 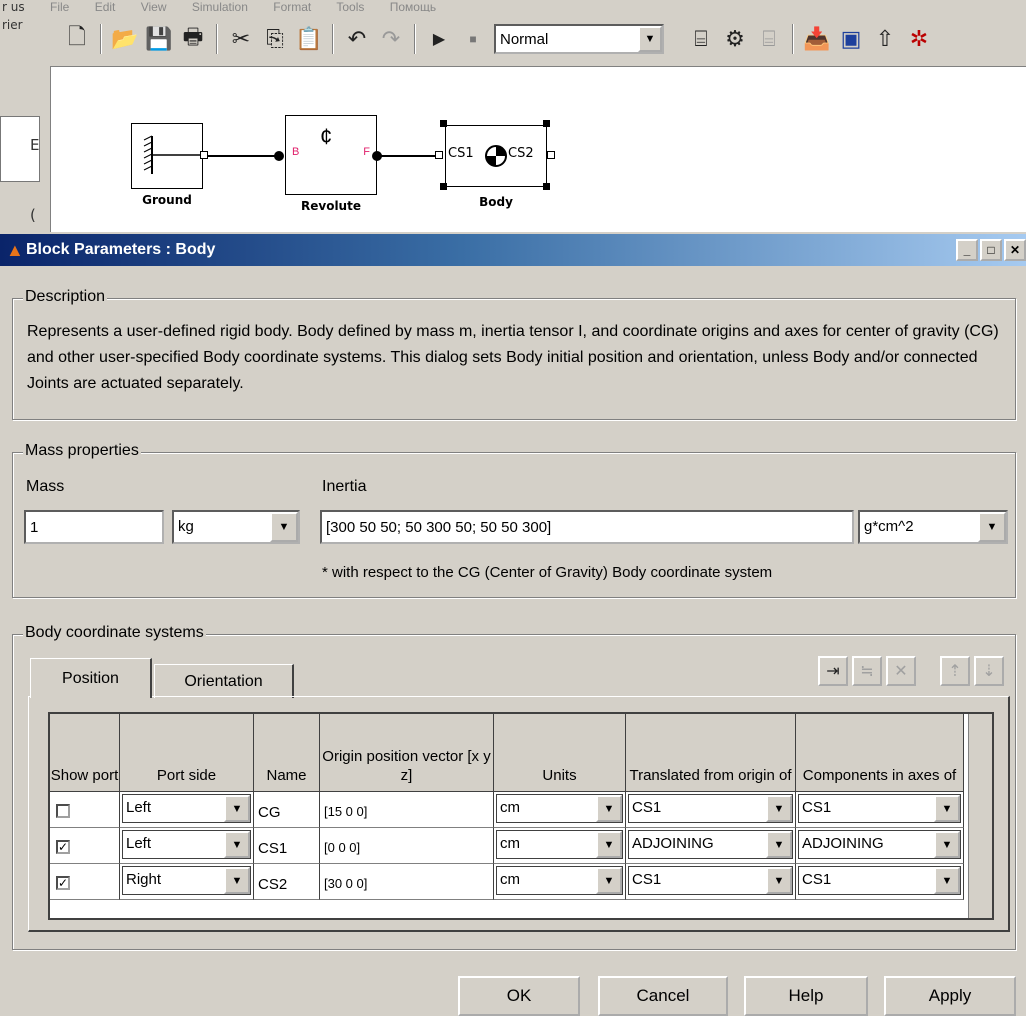 What do you see at coordinates (989, 671) in the screenshot?
I see `move-down-icon: ⇣` at bounding box center [989, 671].